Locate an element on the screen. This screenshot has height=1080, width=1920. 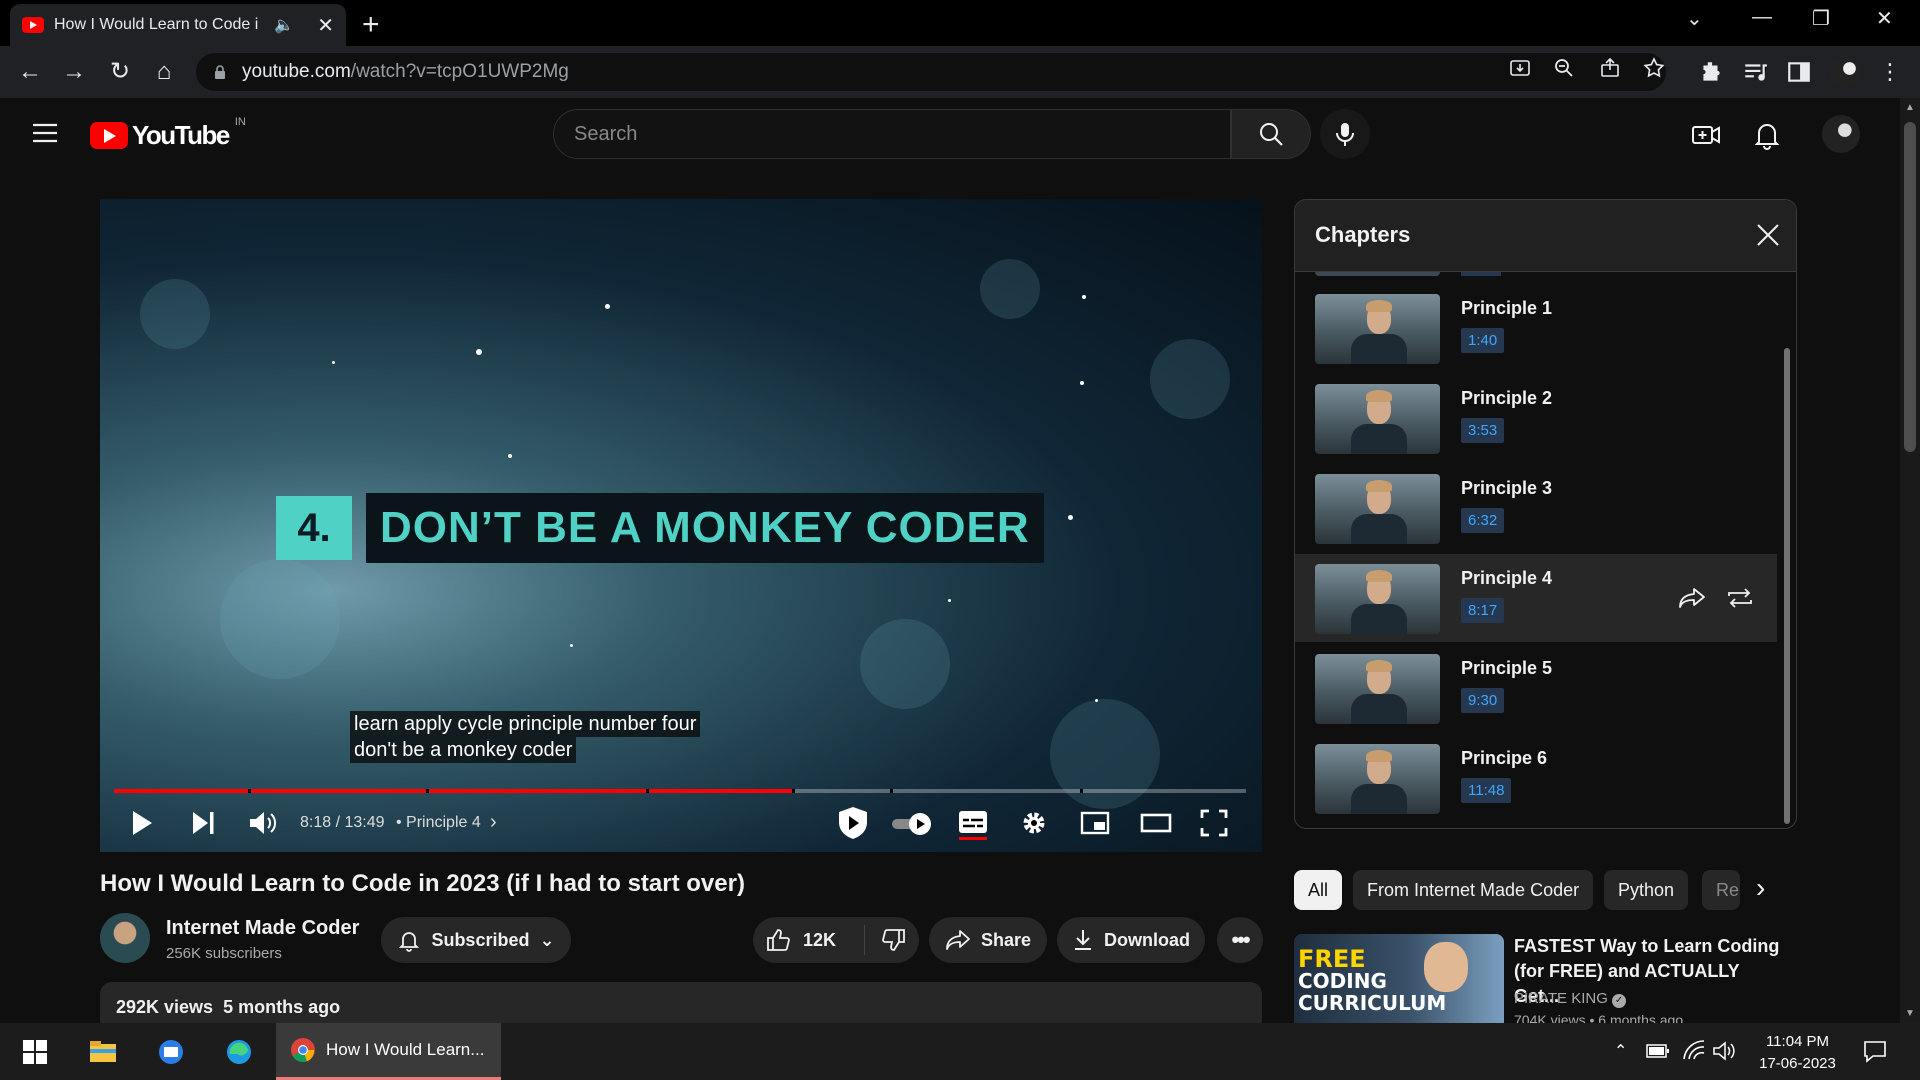
download-button: Download is located at coordinates (1131, 940).